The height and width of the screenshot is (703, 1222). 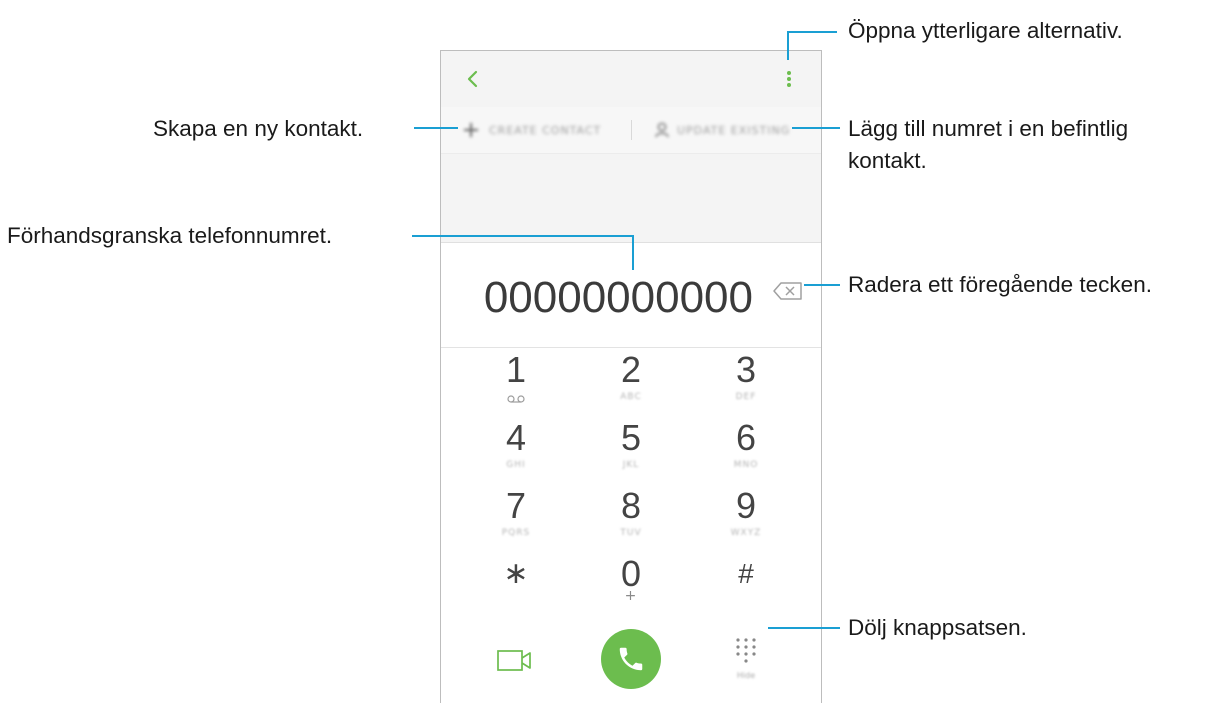 What do you see at coordinates (631, 397) in the screenshot?
I see `key-letters: ABC` at bounding box center [631, 397].